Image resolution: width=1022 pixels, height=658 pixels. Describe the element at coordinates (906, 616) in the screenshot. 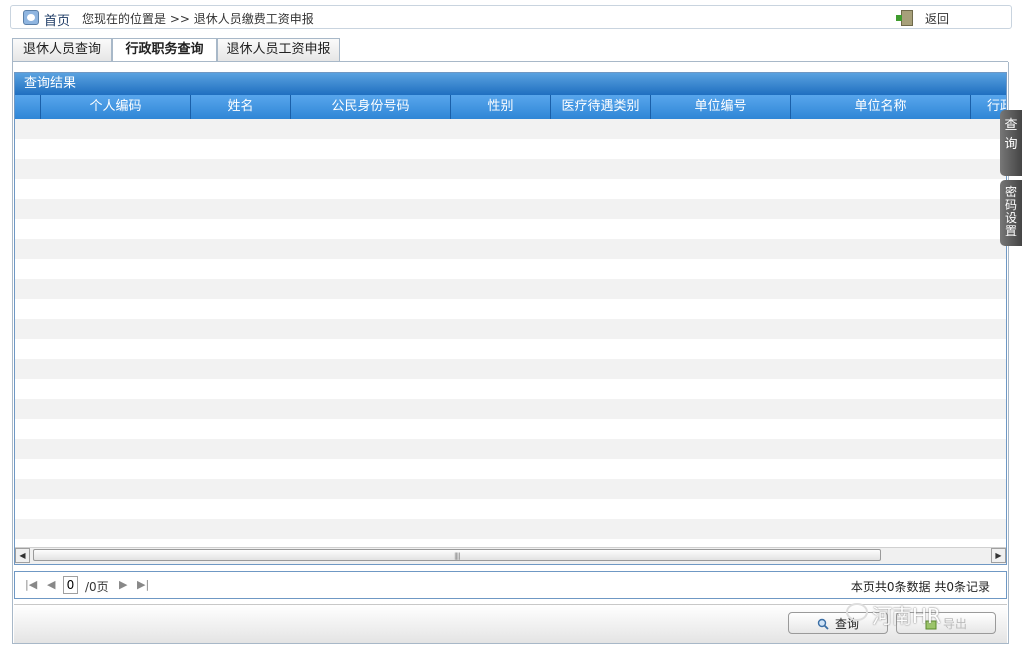

I see `watermark: 河南HR` at that location.